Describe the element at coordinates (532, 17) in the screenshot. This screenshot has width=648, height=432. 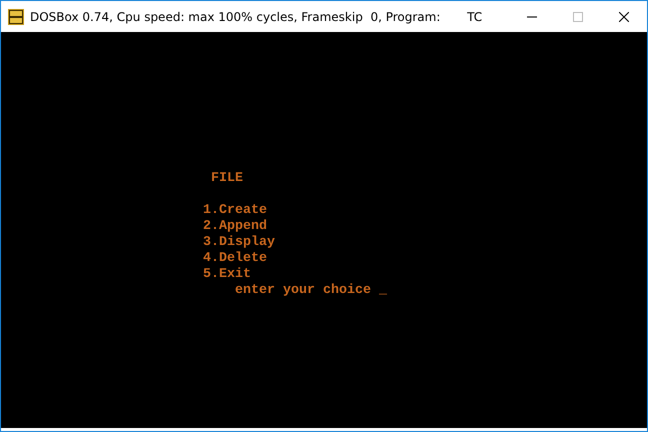
I see `minimize-icon` at that location.